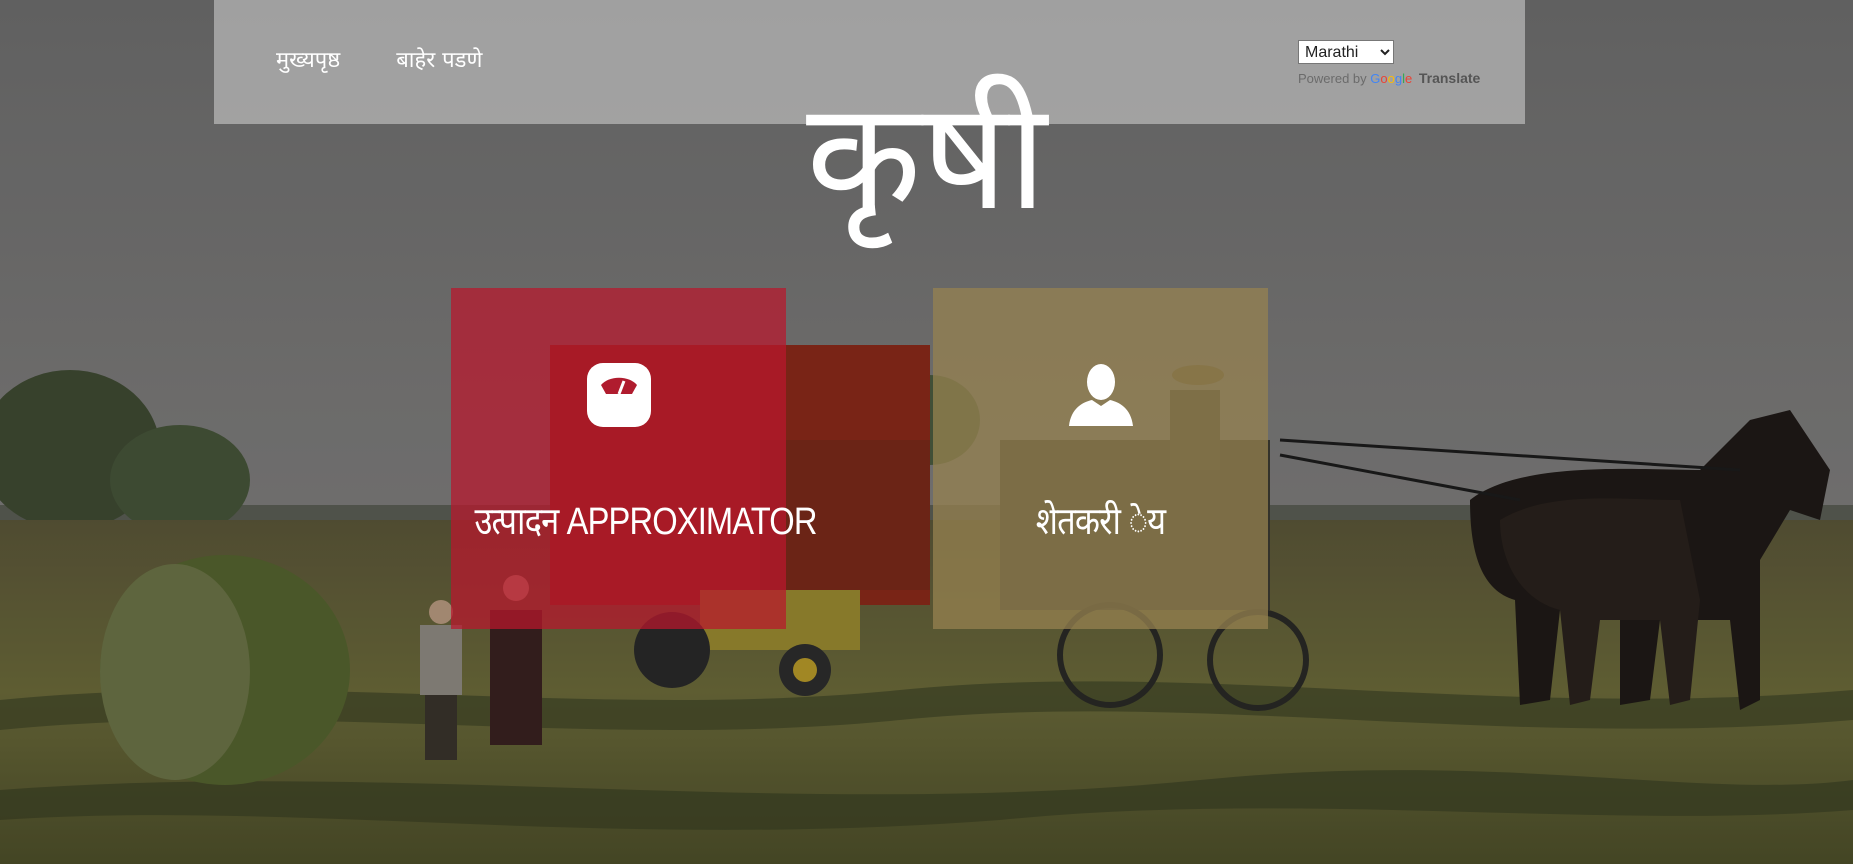 This screenshot has height=864, width=1853. What do you see at coordinates (645, 522) in the screenshot?
I see `tile-label: उत्पादन APPROXIMATOR` at bounding box center [645, 522].